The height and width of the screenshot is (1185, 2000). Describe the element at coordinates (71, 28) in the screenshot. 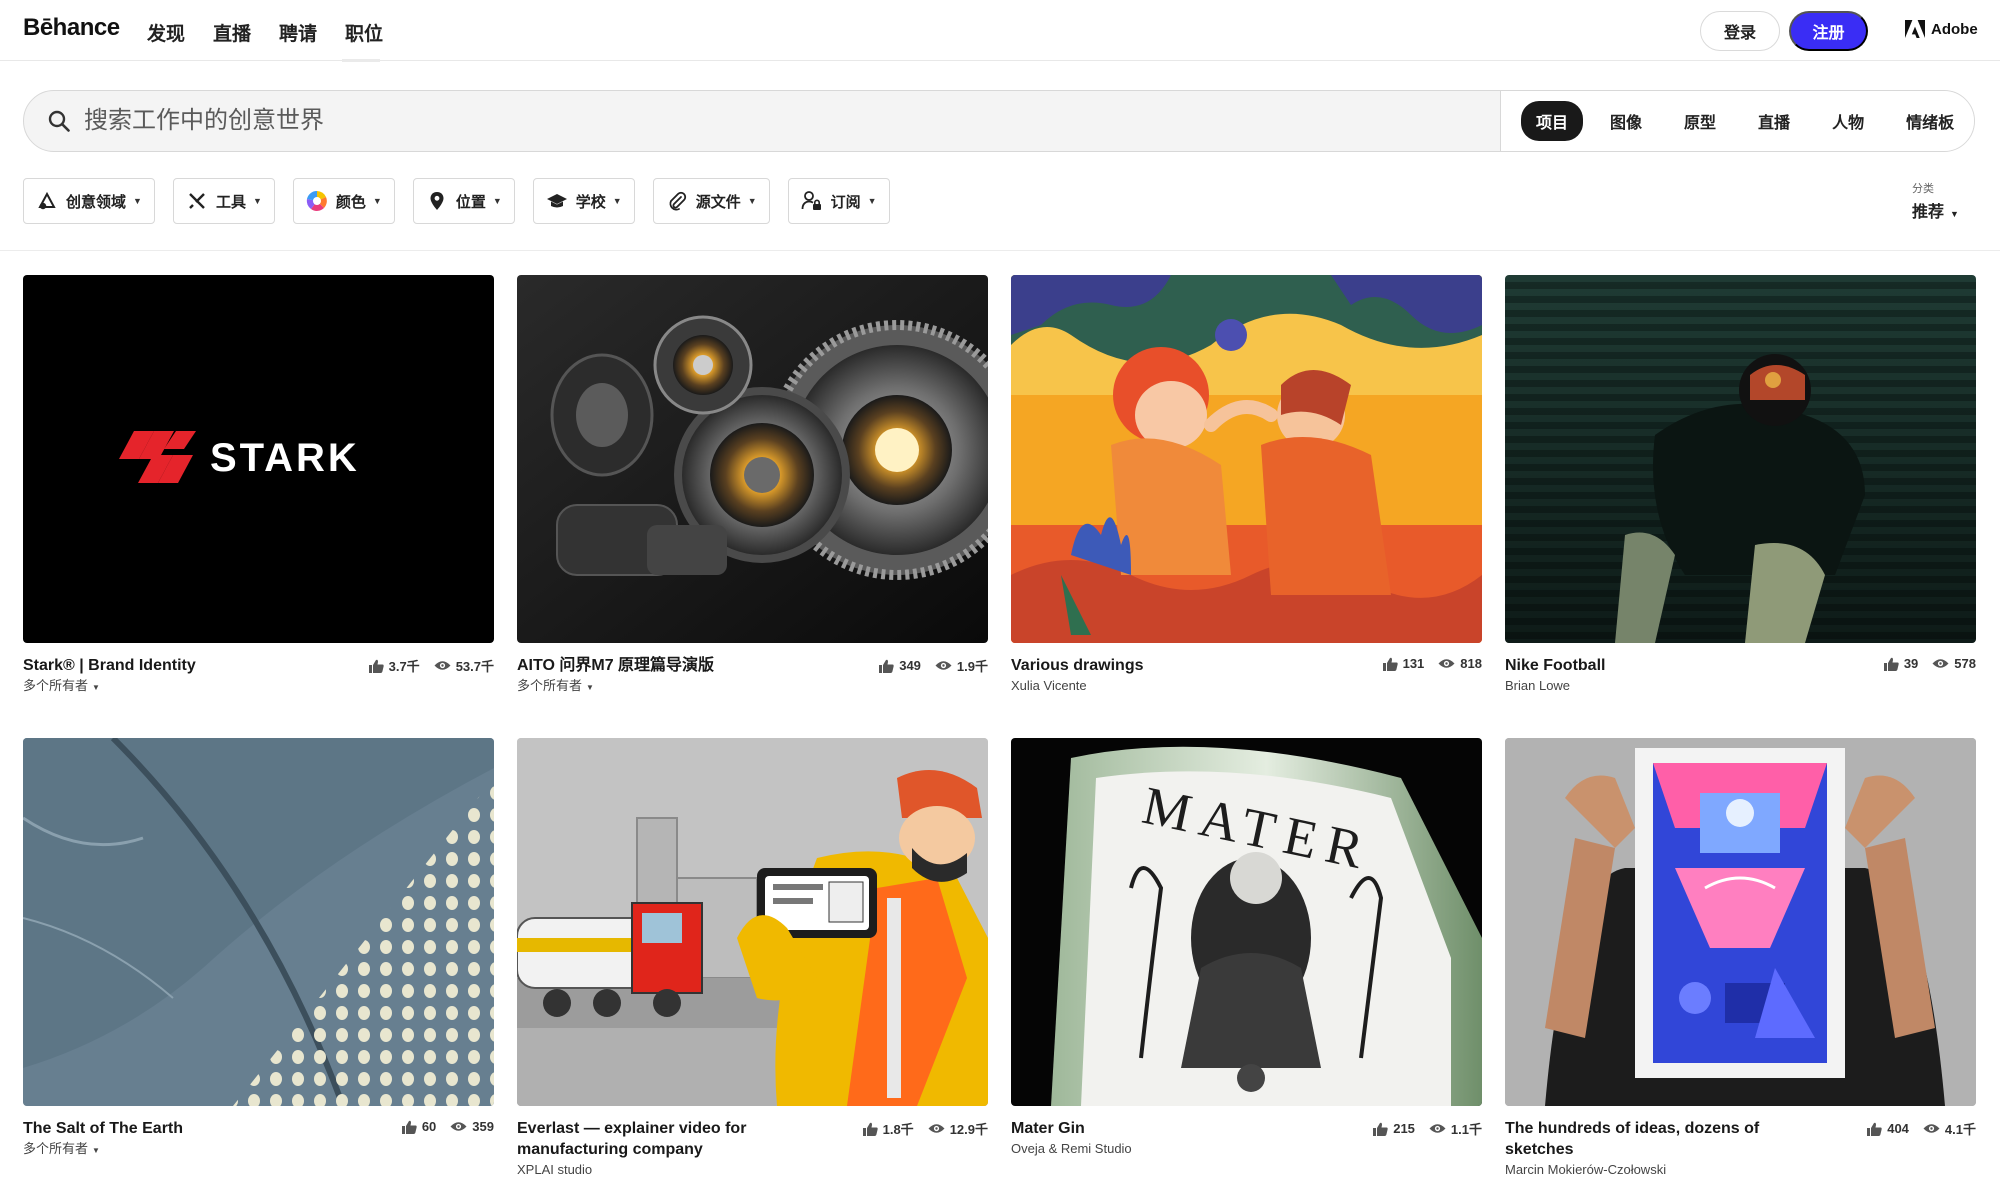

I see `behance-logo: Bēhance` at that location.